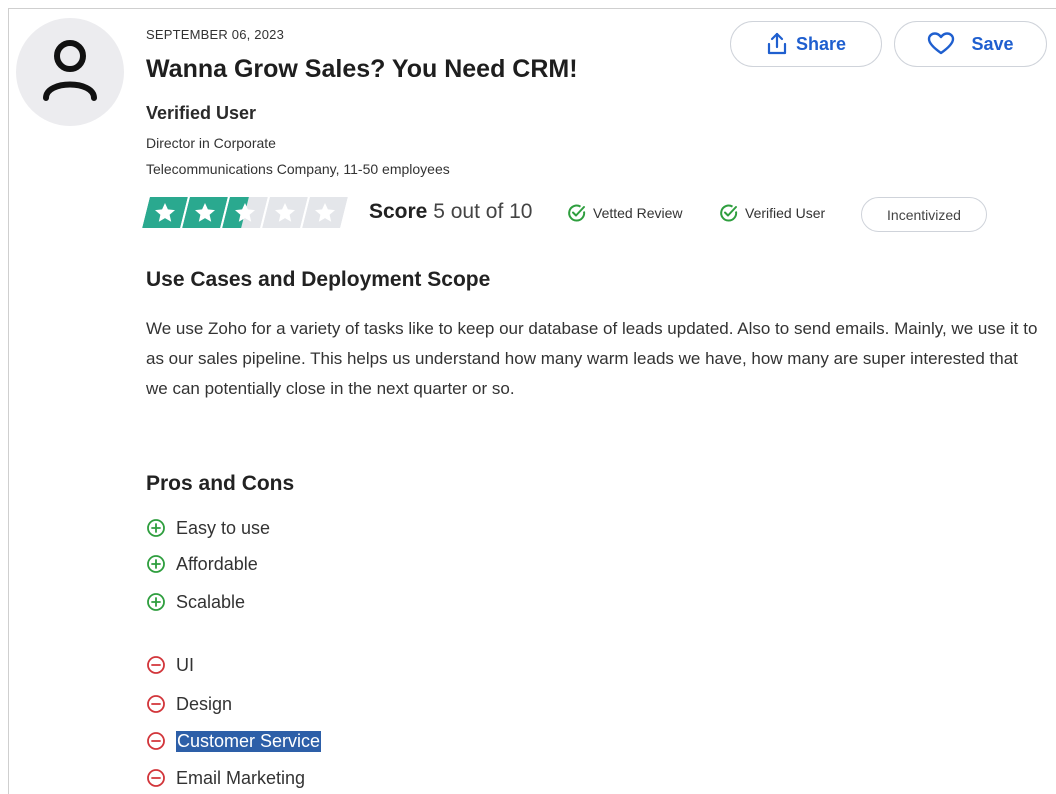 Image resolution: width=1056 pixels, height=794 pixels. What do you see at coordinates (249, 741) in the screenshot?
I see `con-label-selected: Customer Service` at bounding box center [249, 741].